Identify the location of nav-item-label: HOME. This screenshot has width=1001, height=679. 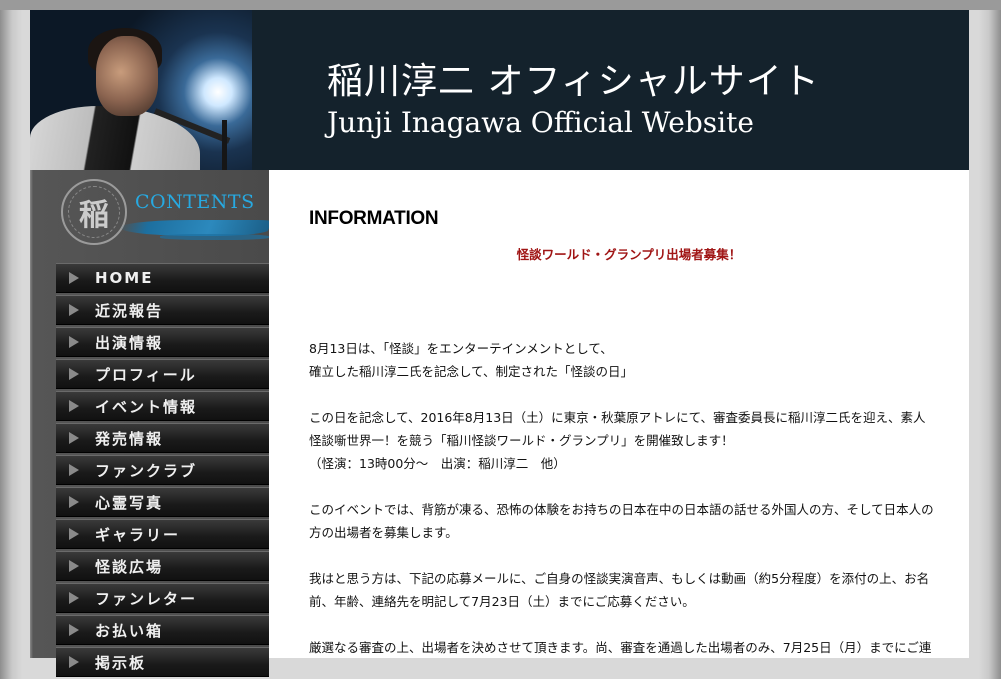
(124, 278).